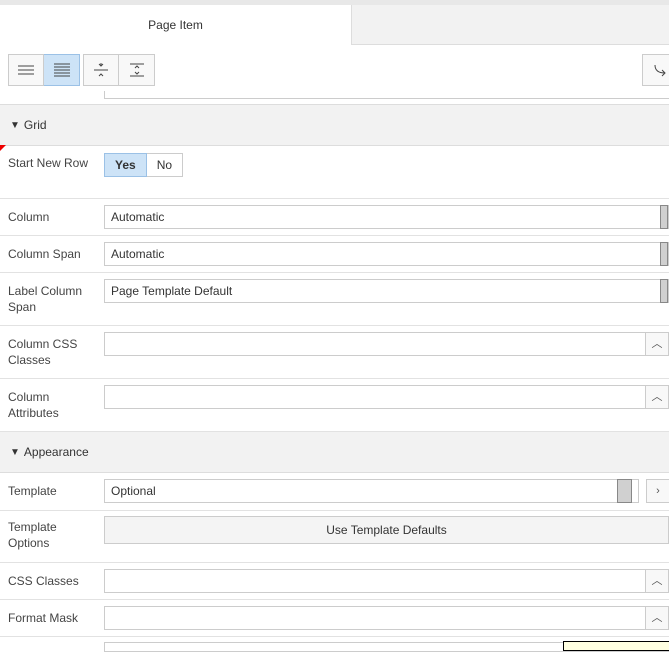 The image size is (669, 652). Describe the element at coordinates (334, 125) in the screenshot. I see `group-header-grid: ▼ Grid` at that location.